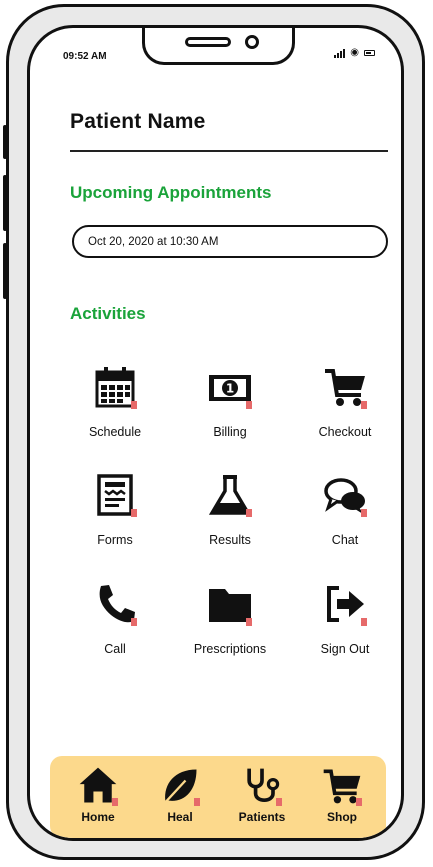 This screenshot has height=867, width=433. What do you see at coordinates (252, 42) in the screenshot?
I see `camera` at bounding box center [252, 42].